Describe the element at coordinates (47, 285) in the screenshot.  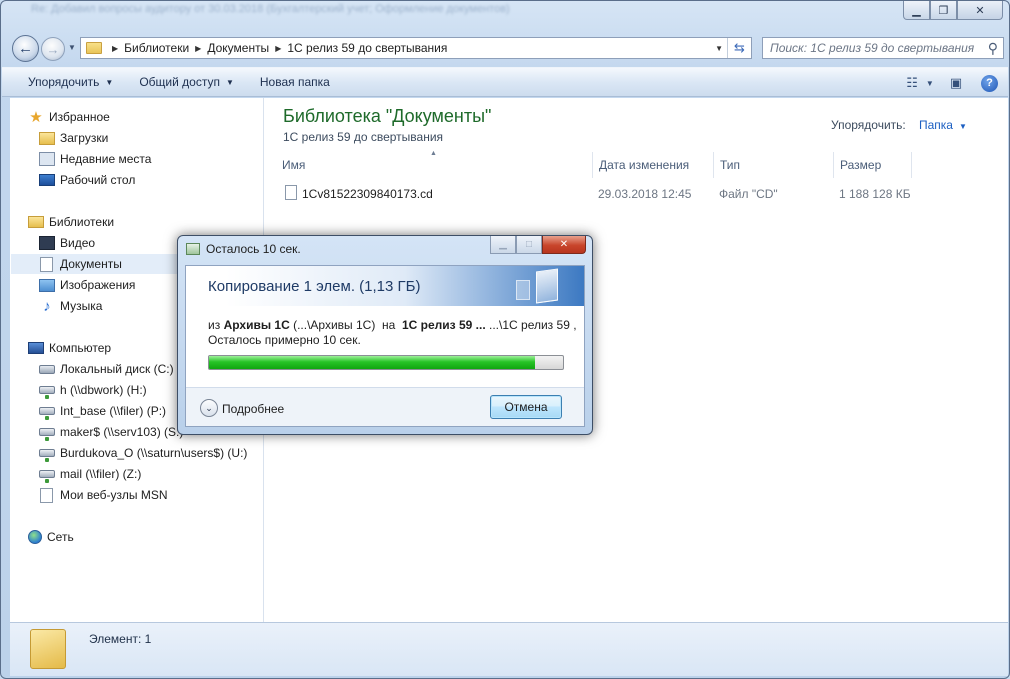
I see `pictures-library-icon` at that location.